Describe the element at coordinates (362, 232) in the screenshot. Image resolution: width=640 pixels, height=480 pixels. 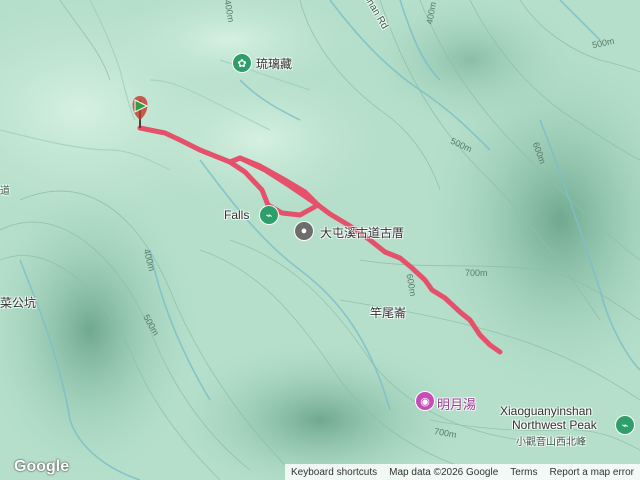
I see `poi-label-trail: 大屯溪古道古厝` at that location.